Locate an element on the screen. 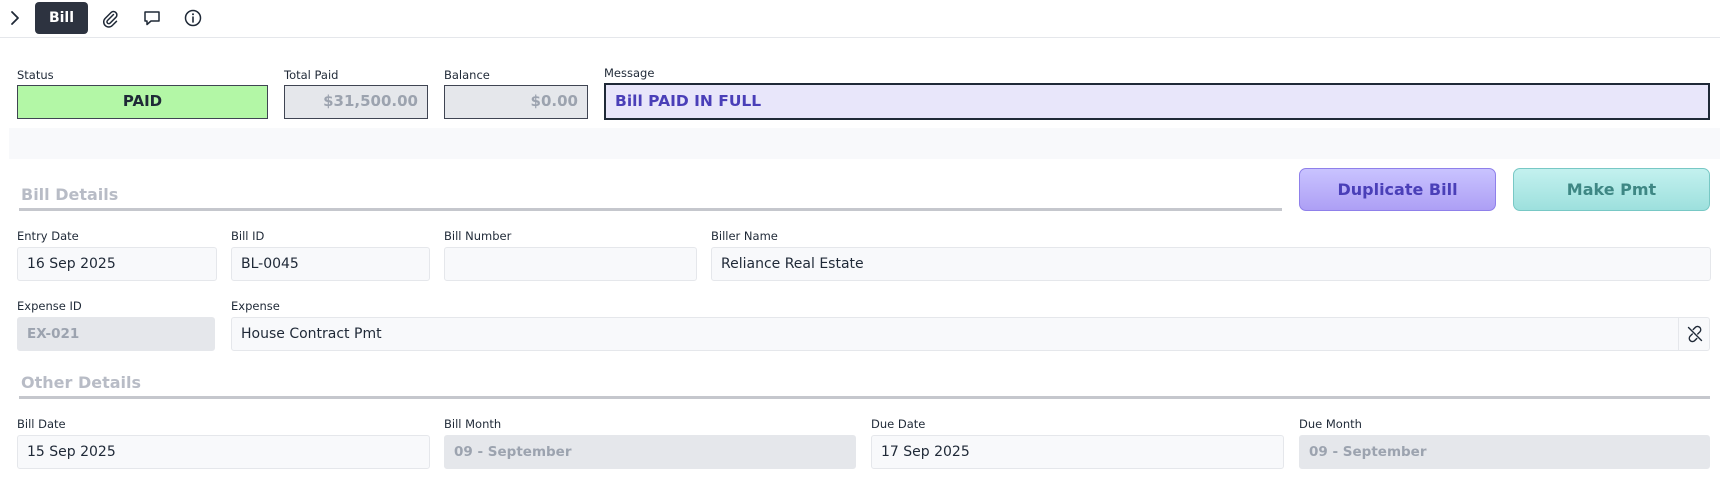 The height and width of the screenshot is (481, 1720). status-badge: PAID is located at coordinates (142, 102).